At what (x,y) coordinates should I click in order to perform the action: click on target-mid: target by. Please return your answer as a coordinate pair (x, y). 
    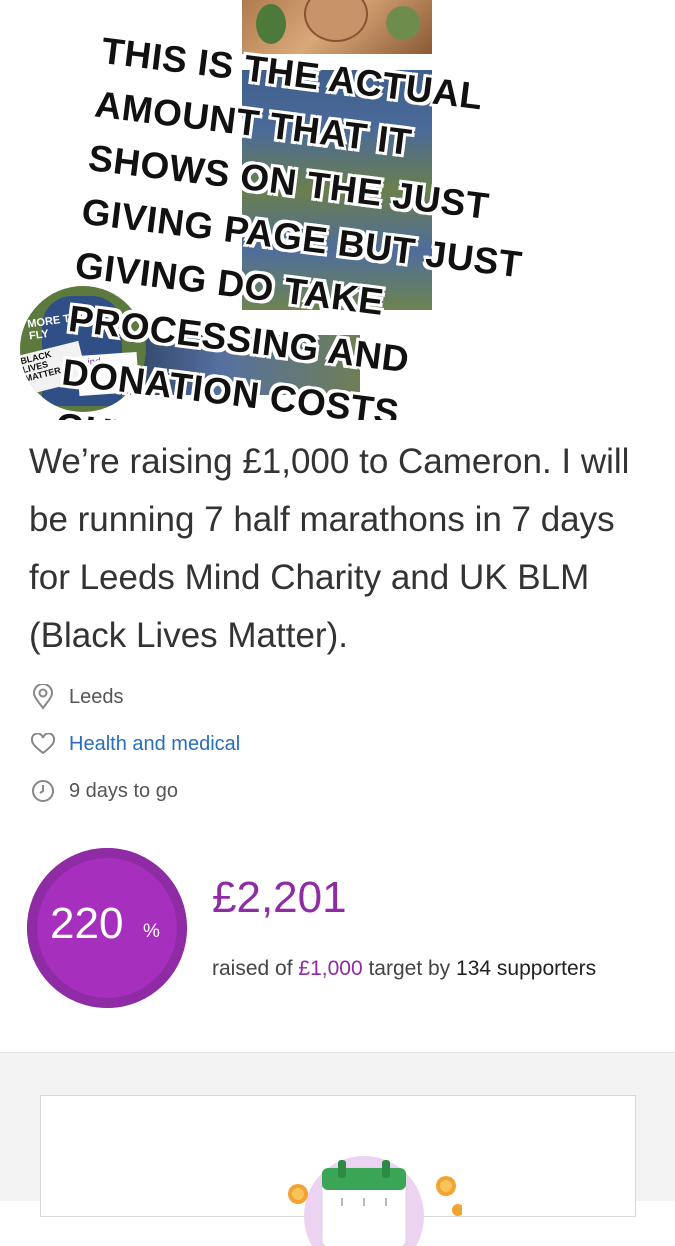
    Looking at the image, I should click on (409, 968).